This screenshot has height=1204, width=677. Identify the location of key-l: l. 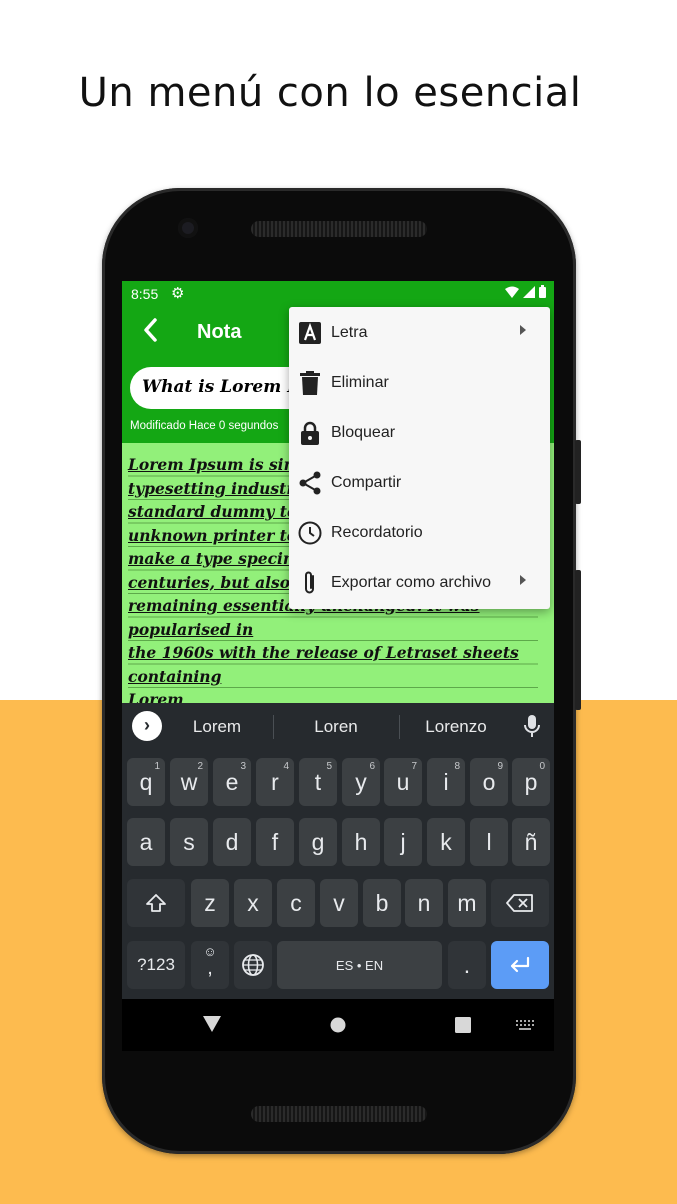
(489, 842).